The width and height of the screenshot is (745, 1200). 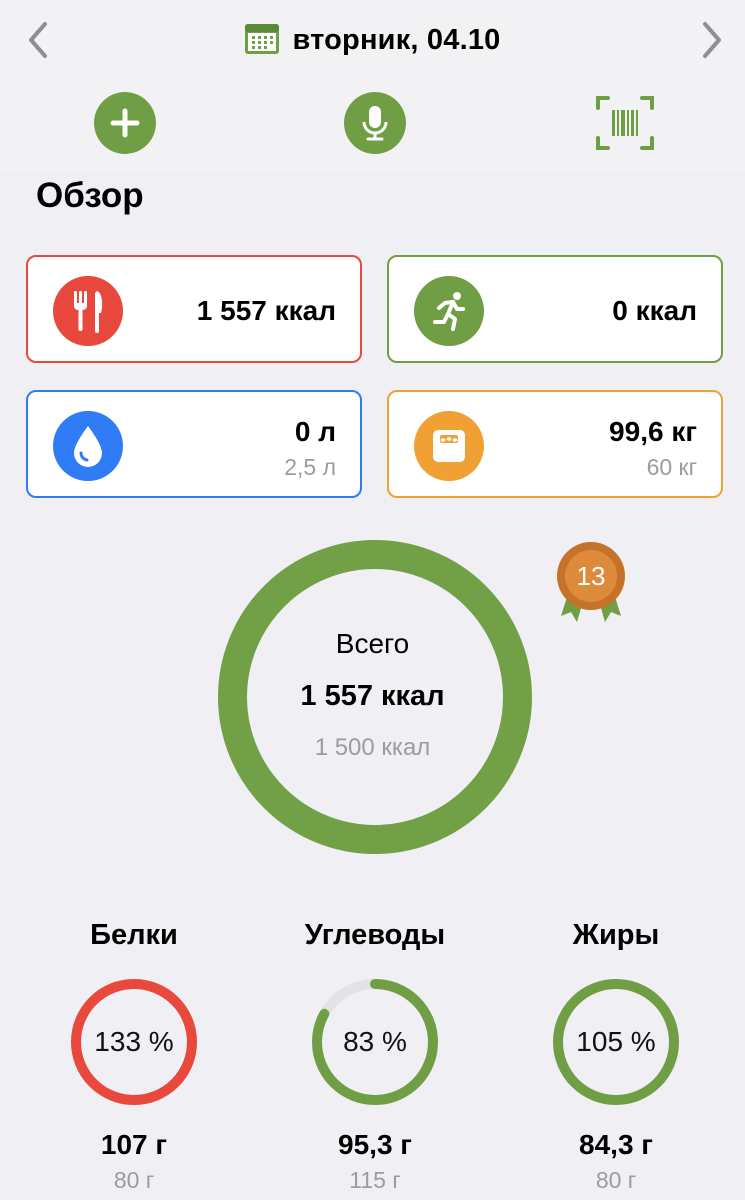 I want to click on water-drop-icon, so click(x=88, y=446).